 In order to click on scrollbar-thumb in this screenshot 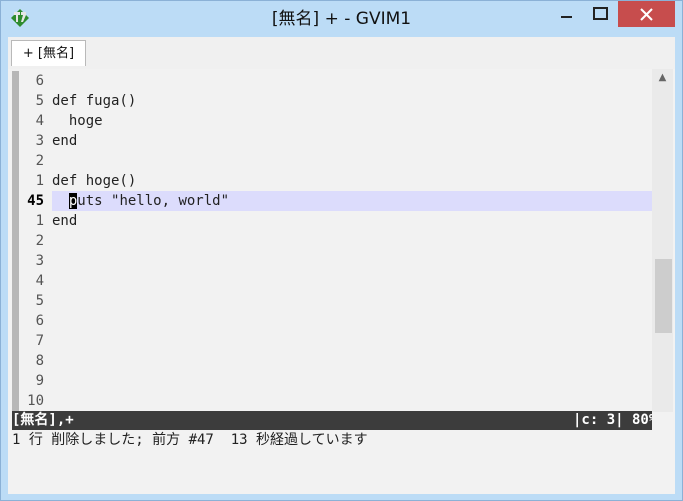, I will do `click(663, 296)`.